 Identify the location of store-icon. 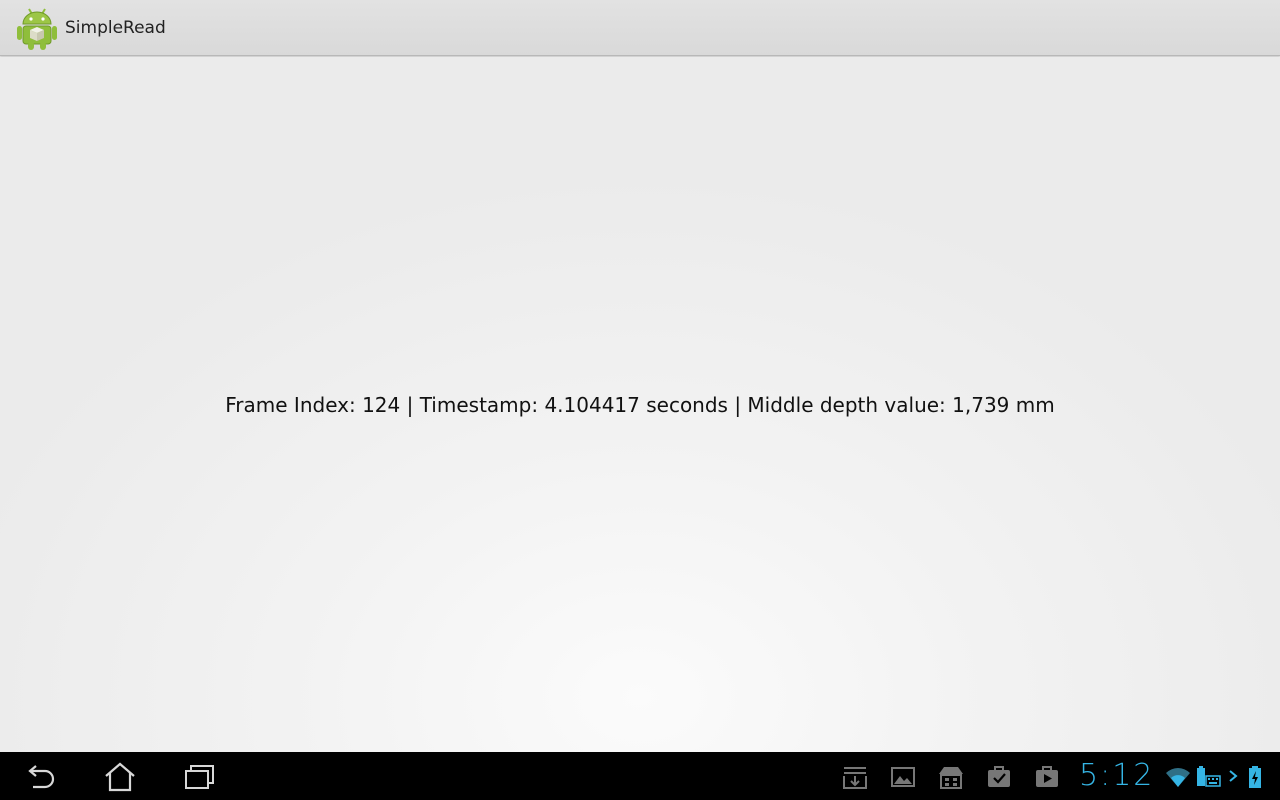
(951, 777).